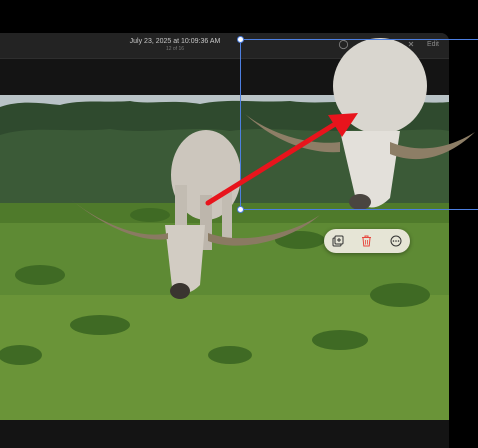 The image size is (478, 448). I want to click on selection-top-edge, so click(359, 39).